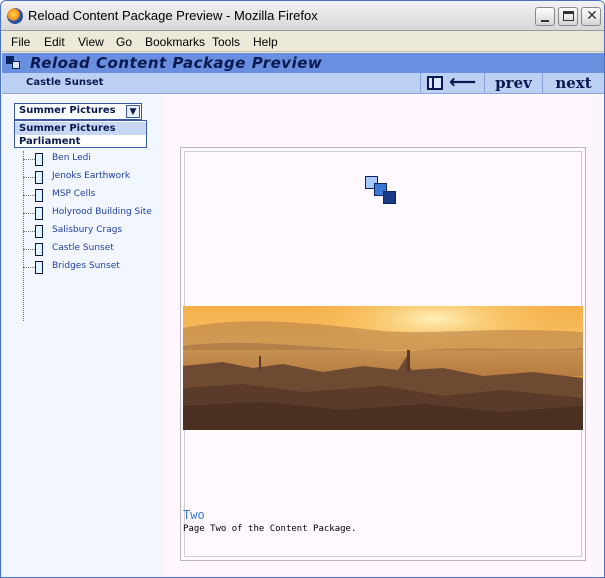 This screenshot has width=605, height=578. I want to click on organization-select-value: Summer Pictures, so click(67, 110).